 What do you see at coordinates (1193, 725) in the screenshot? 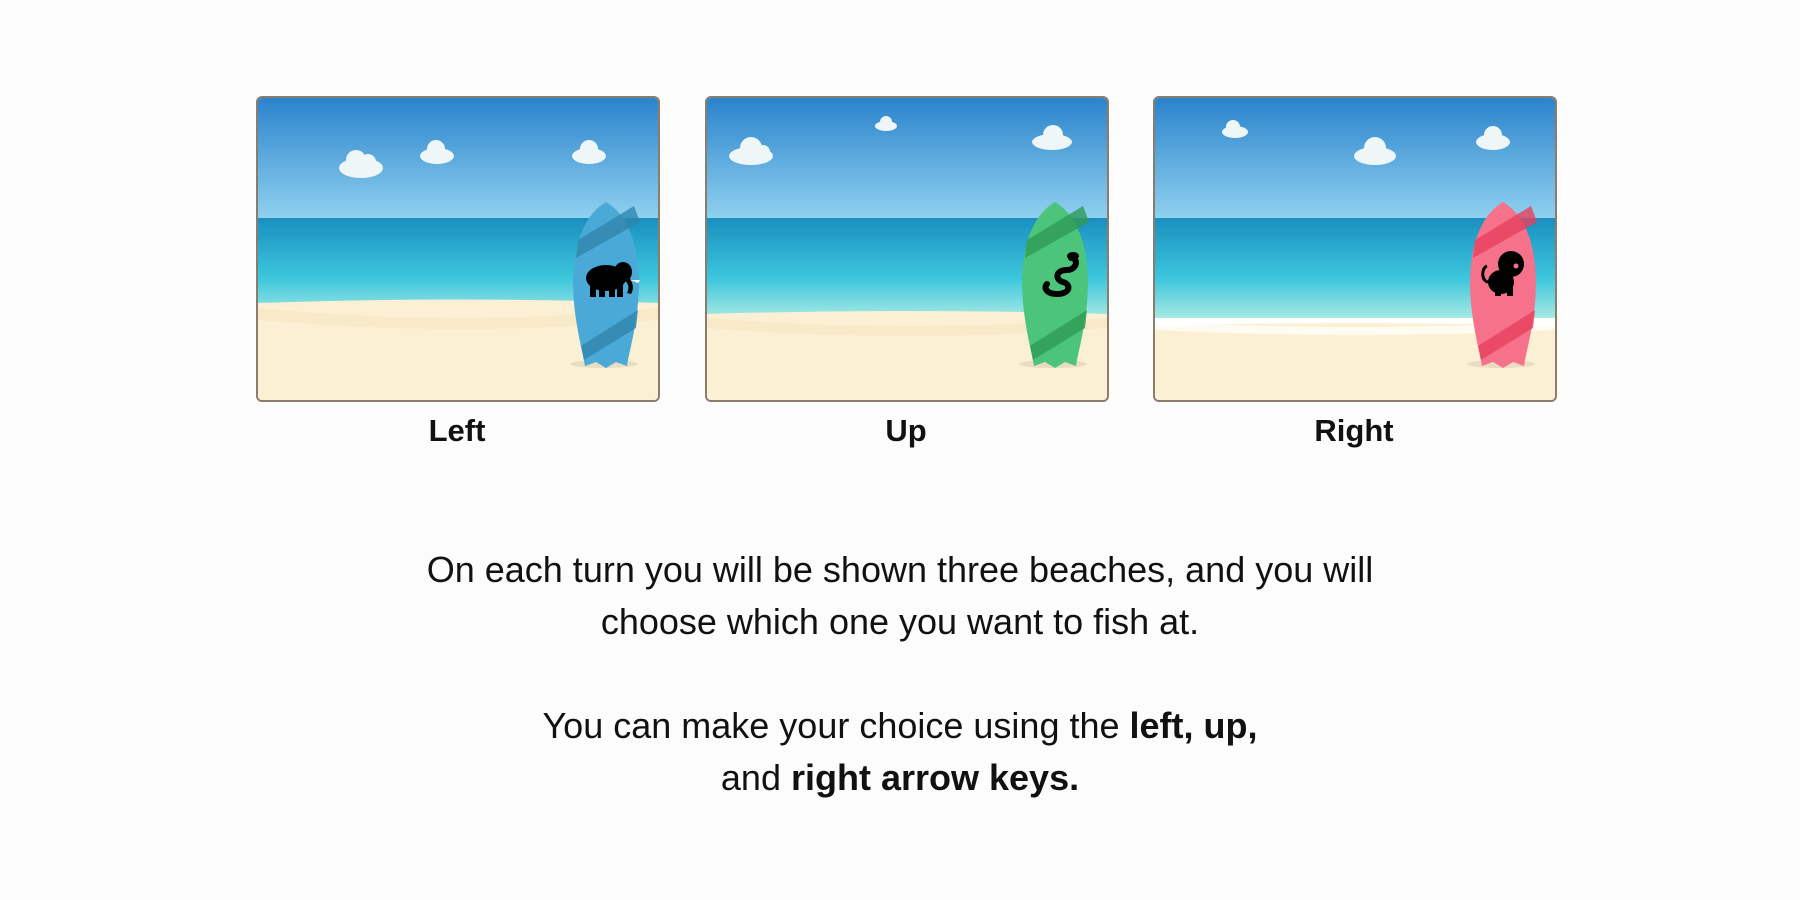
I see `instruction-emphasis: left, up,` at bounding box center [1193, 725].